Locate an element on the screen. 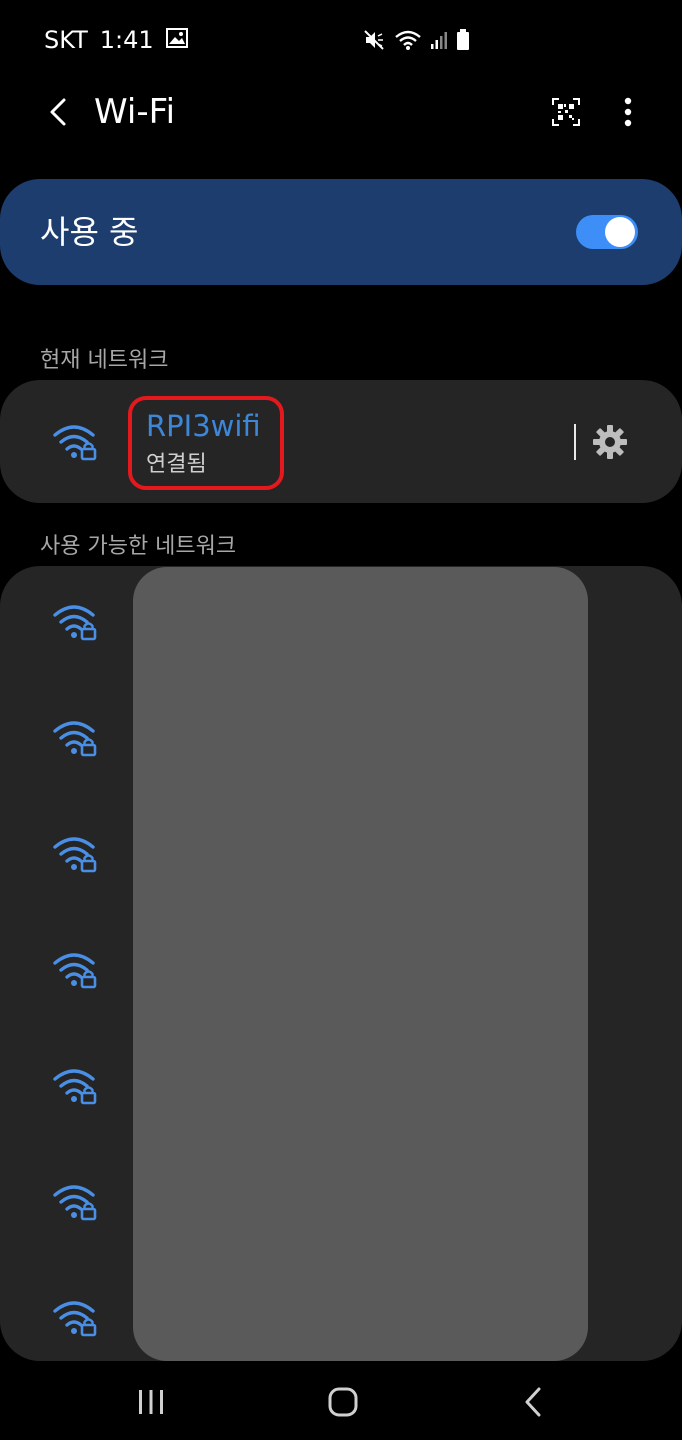  master-toggle-label: 사용 중 is located at coordinates (89, 232).